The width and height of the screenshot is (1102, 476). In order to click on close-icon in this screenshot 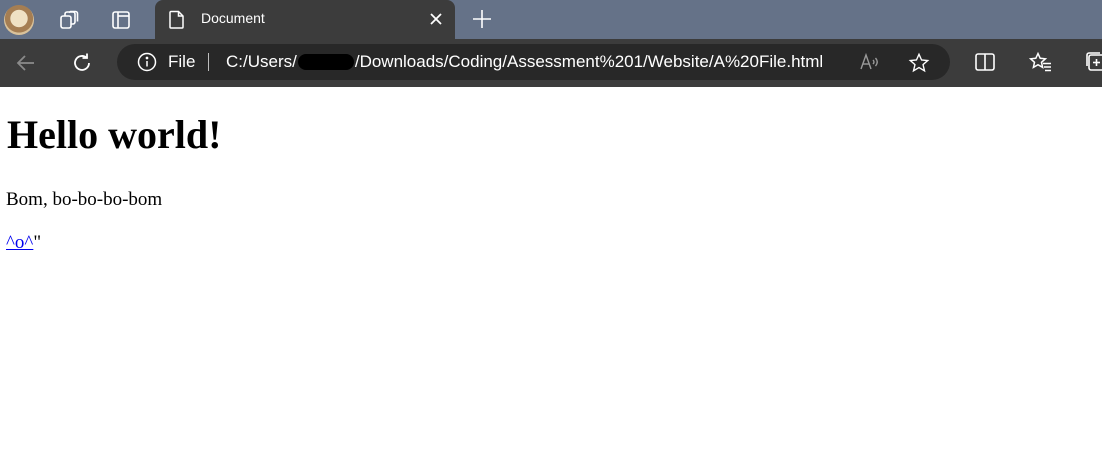, I will do `click(436, 19)`.